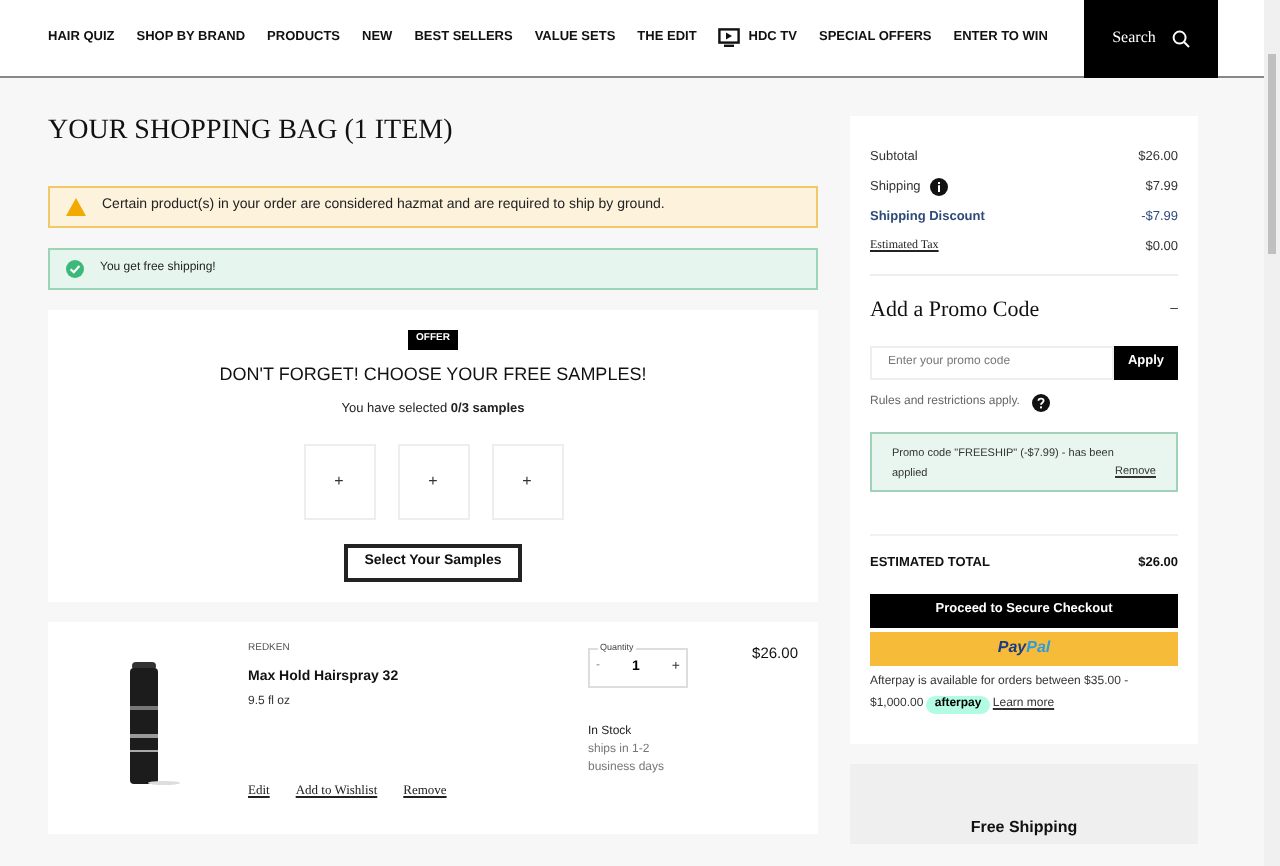  I want to click on free-shipping-text: Free Shipping, so click(1024, 827).